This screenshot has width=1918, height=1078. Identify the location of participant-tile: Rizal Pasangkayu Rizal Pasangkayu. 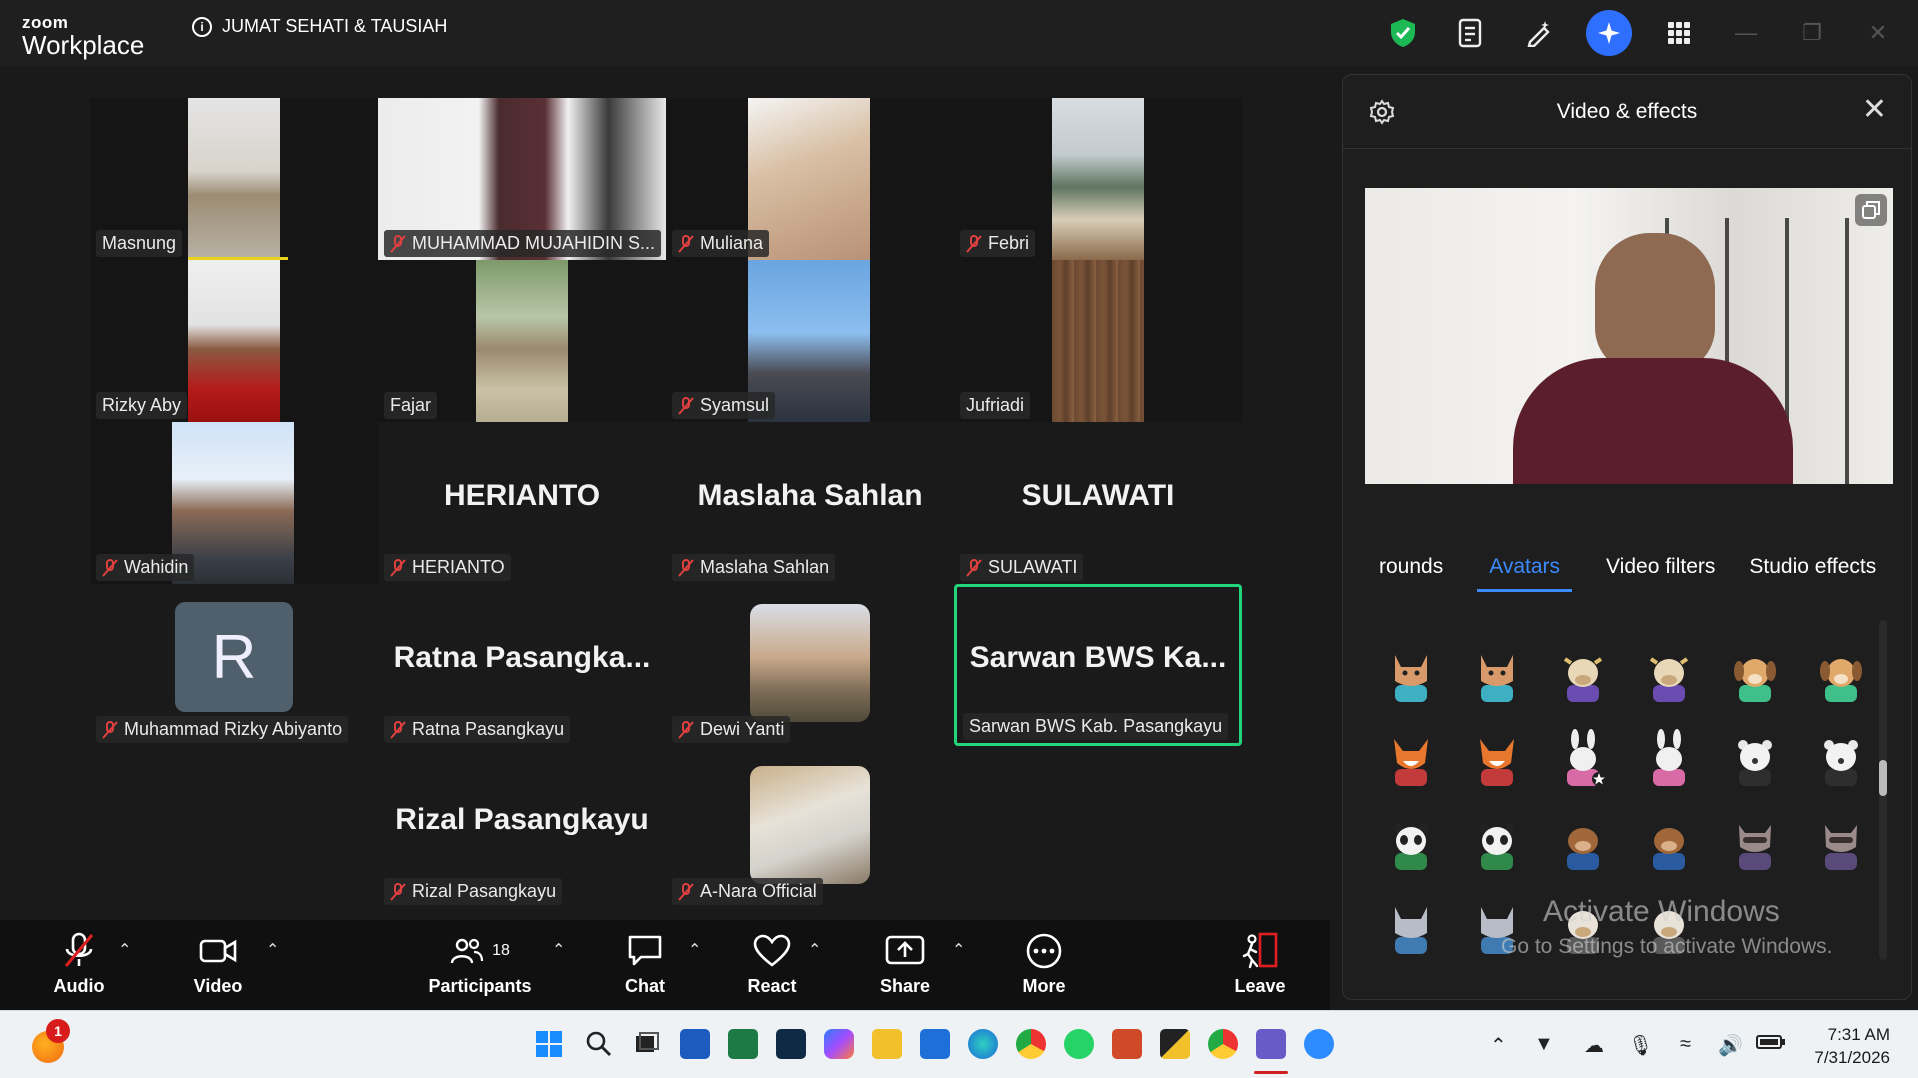
(522, 827).